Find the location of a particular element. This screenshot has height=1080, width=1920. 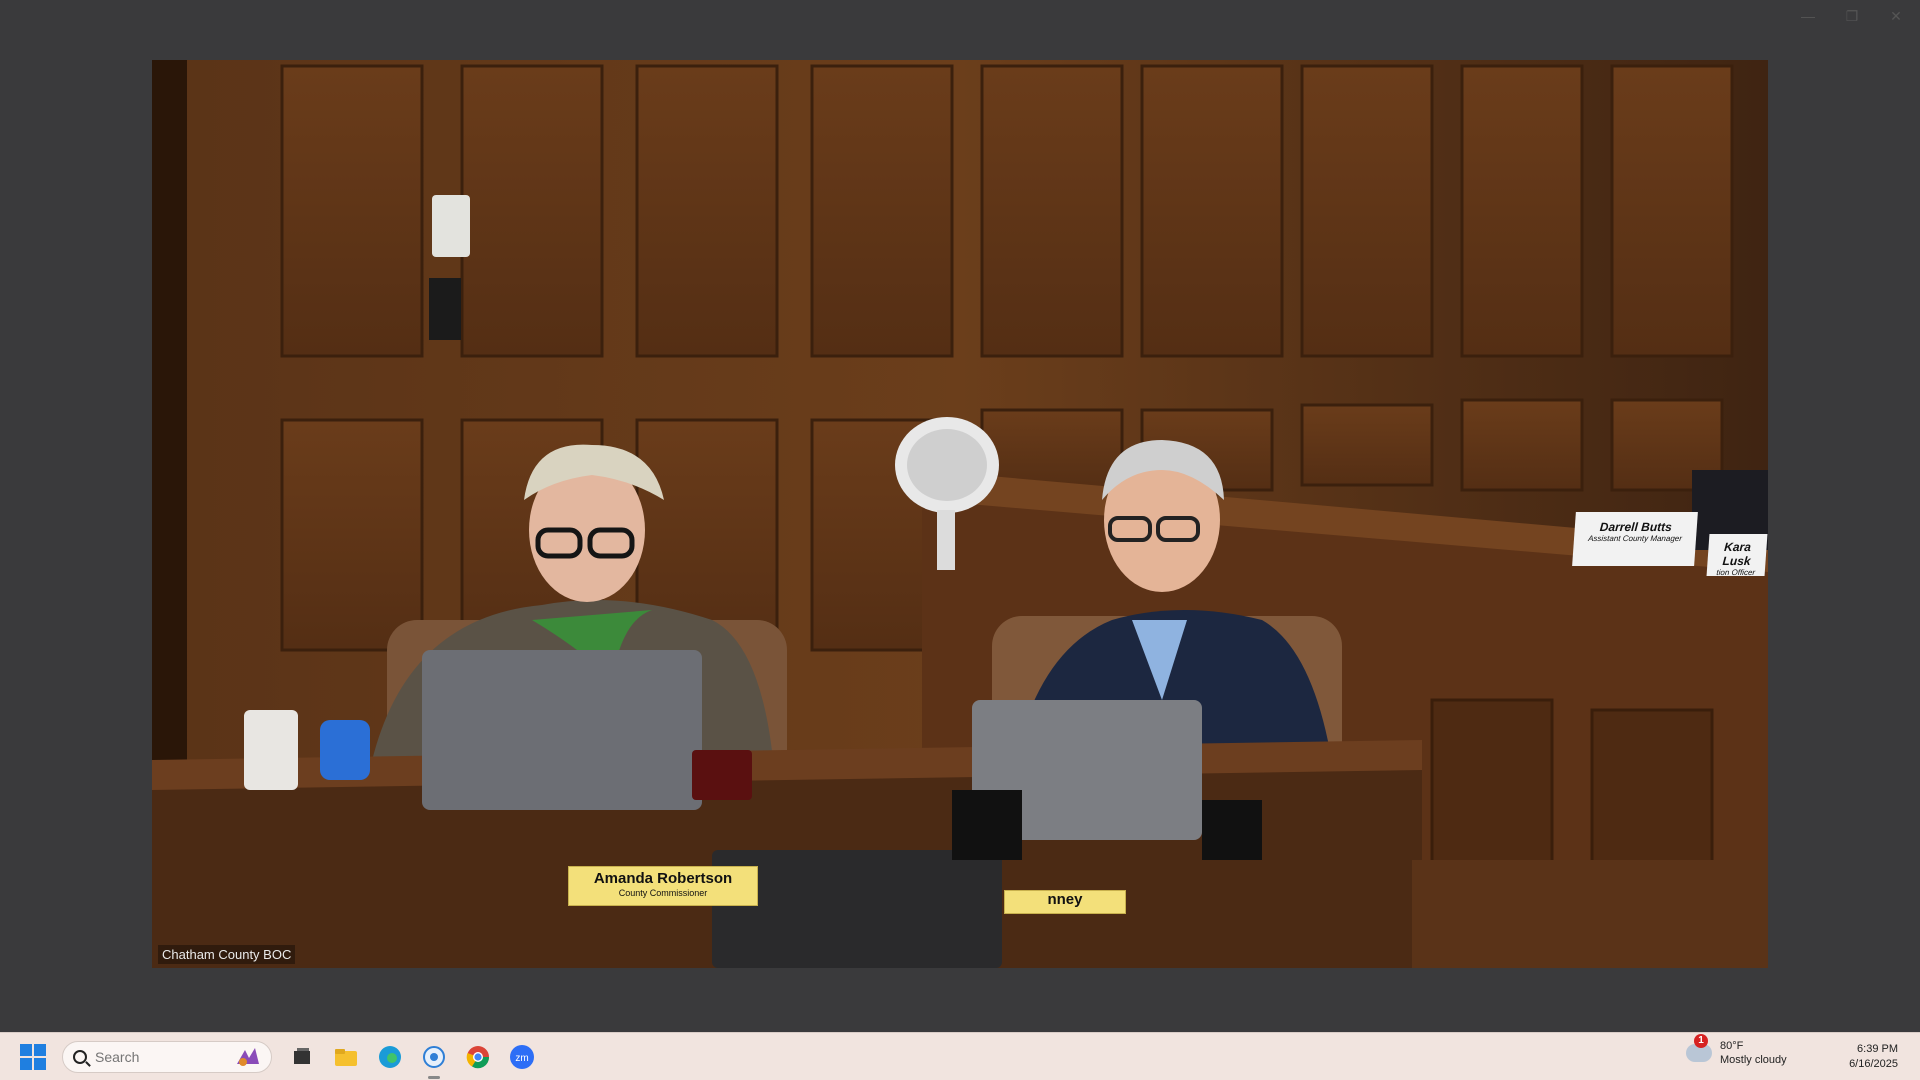

task-view-icon is located at coordinates (302, 1057).